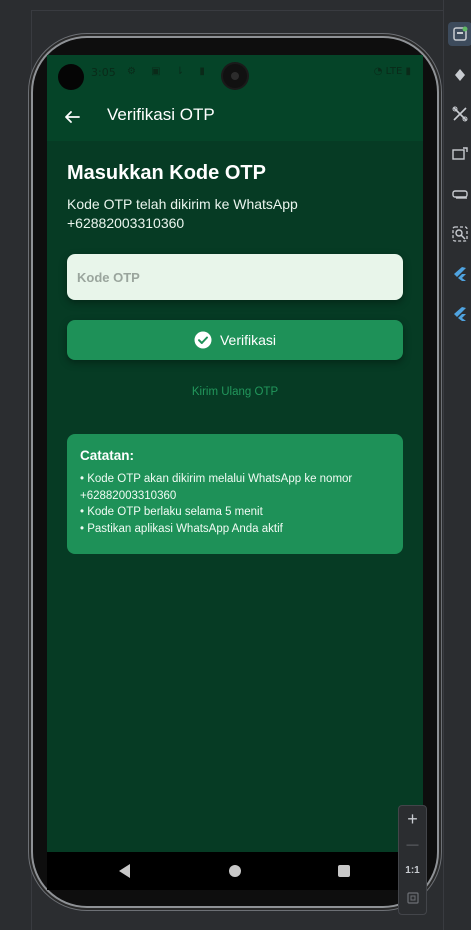 This screenshot has height=930, width=471. I want to click on otp-input, so click(235, 277).